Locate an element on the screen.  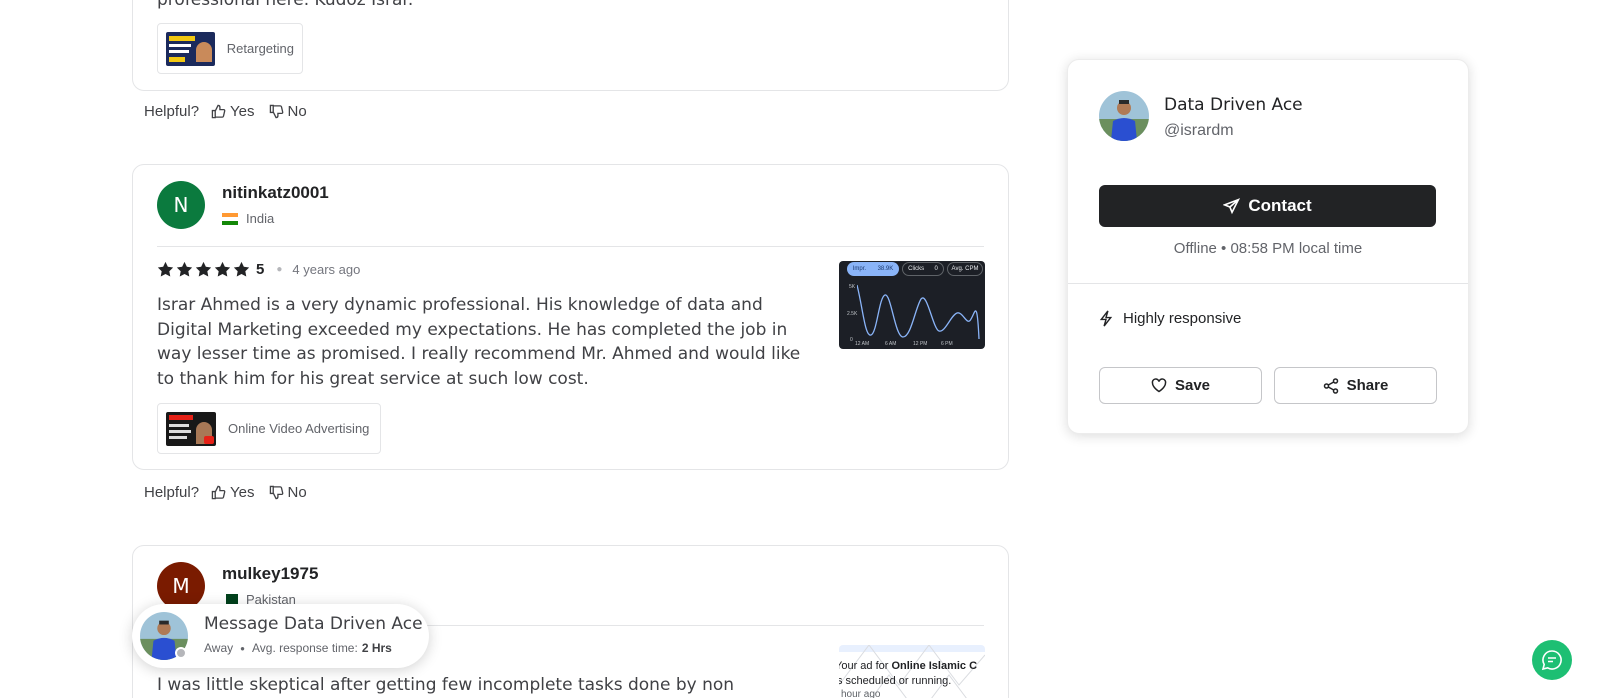
service-label: Online Video Advertising is located at coordinates (299, 428).